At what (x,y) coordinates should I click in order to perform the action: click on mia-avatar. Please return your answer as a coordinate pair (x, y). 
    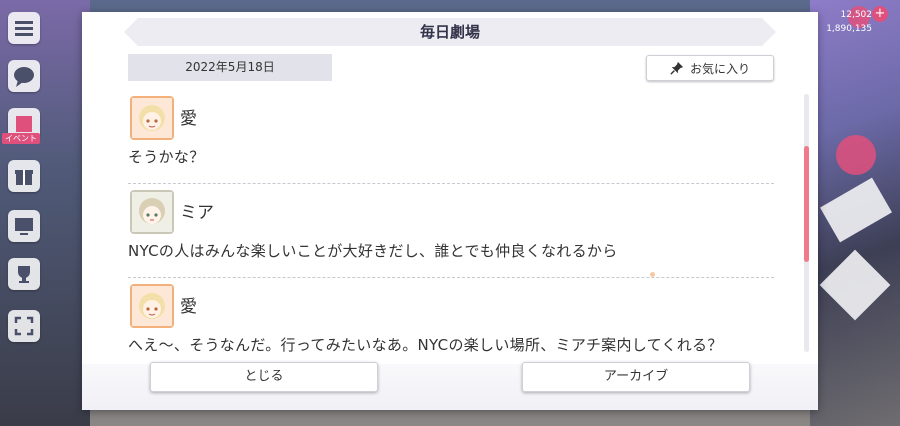
    Looking at the image, I should click on (152, 212).